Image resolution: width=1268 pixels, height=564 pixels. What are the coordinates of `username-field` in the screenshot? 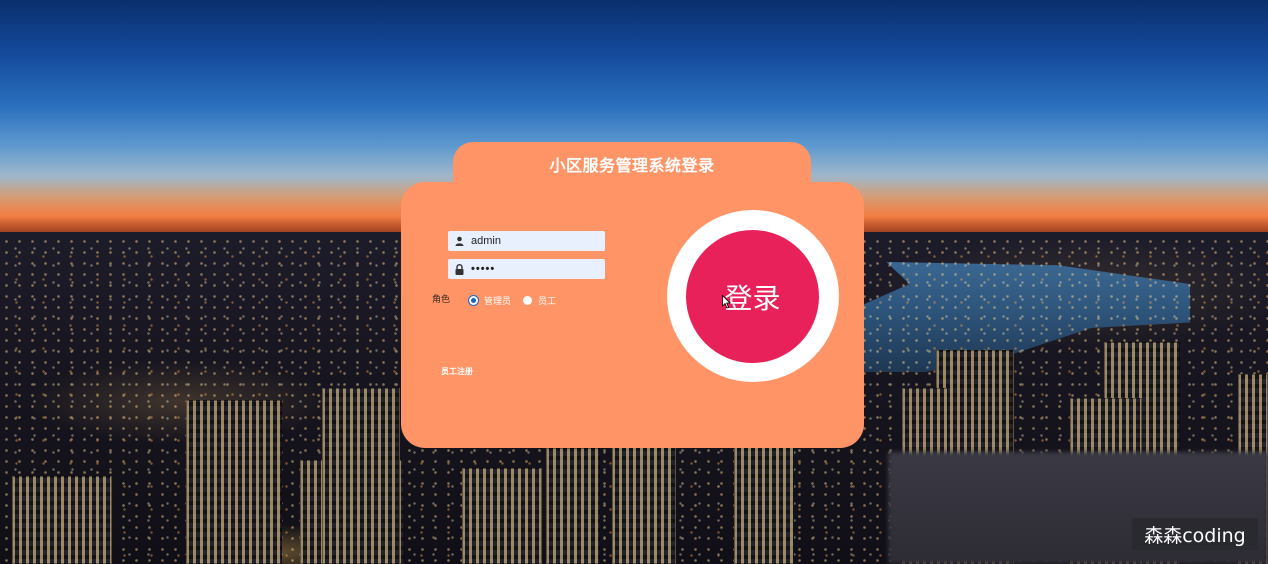 It's located at (526, 241).